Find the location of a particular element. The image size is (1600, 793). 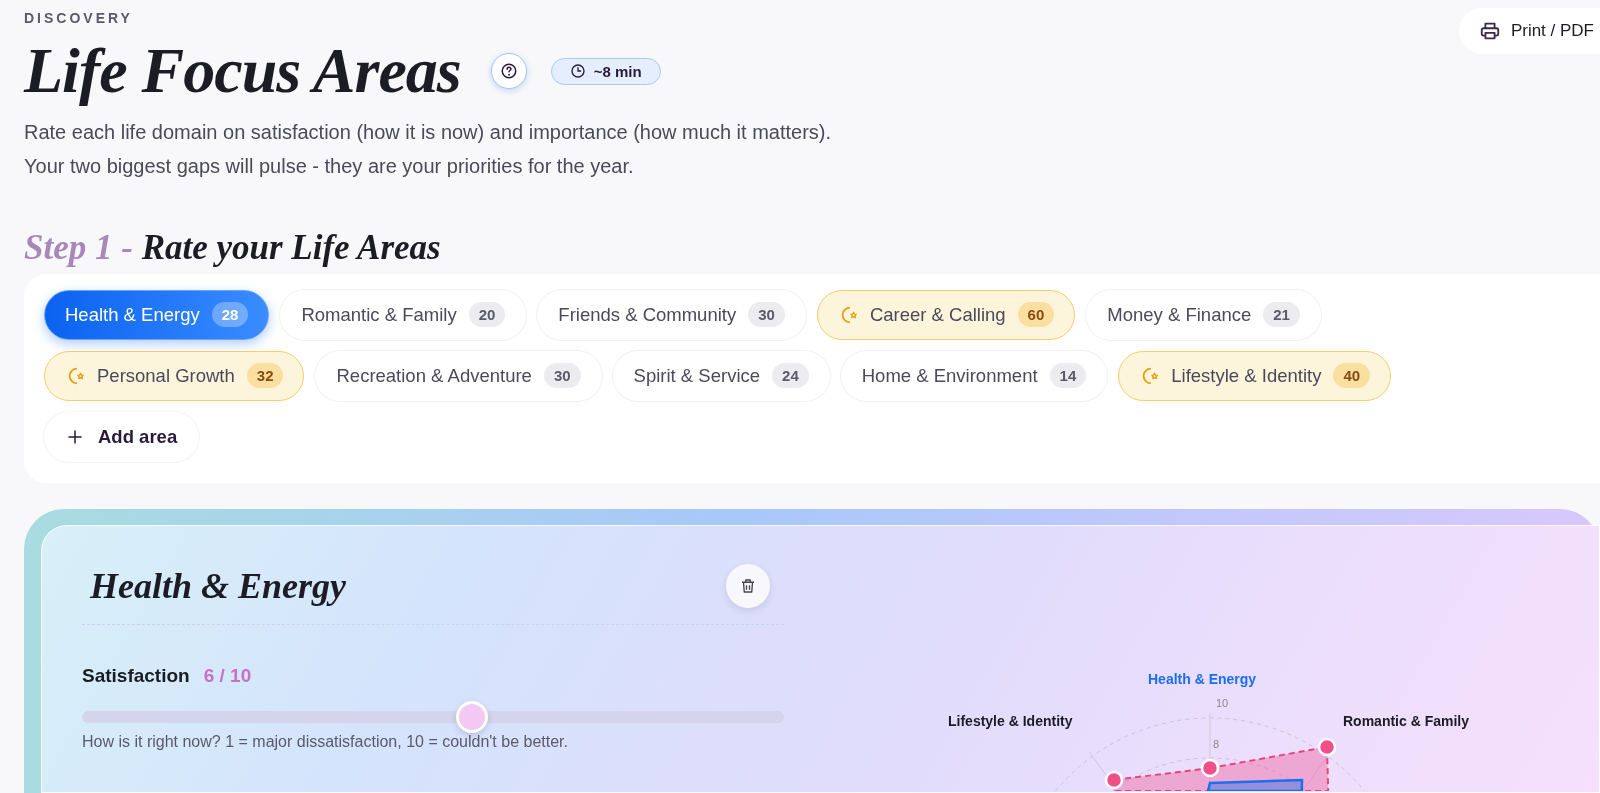

area-chip: Money & Finance 21 is located at coordinates (1203, 314).